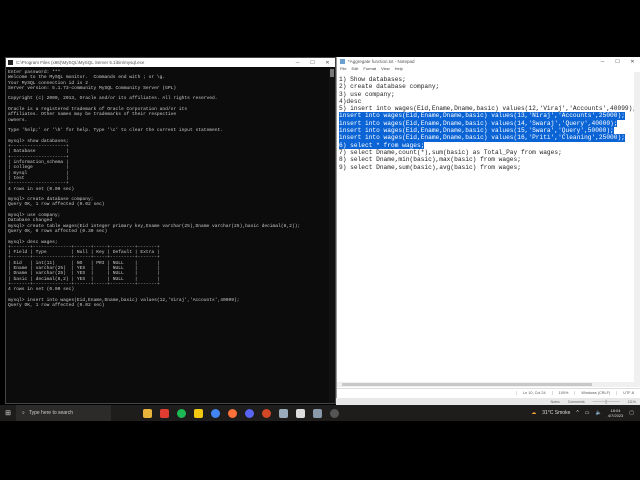 The height and width of the screenshot is (480, 640). What do you see at coordinates (10, 62) in the screenshot?
I see `console-app-icon` at bounding box center [10, 62].